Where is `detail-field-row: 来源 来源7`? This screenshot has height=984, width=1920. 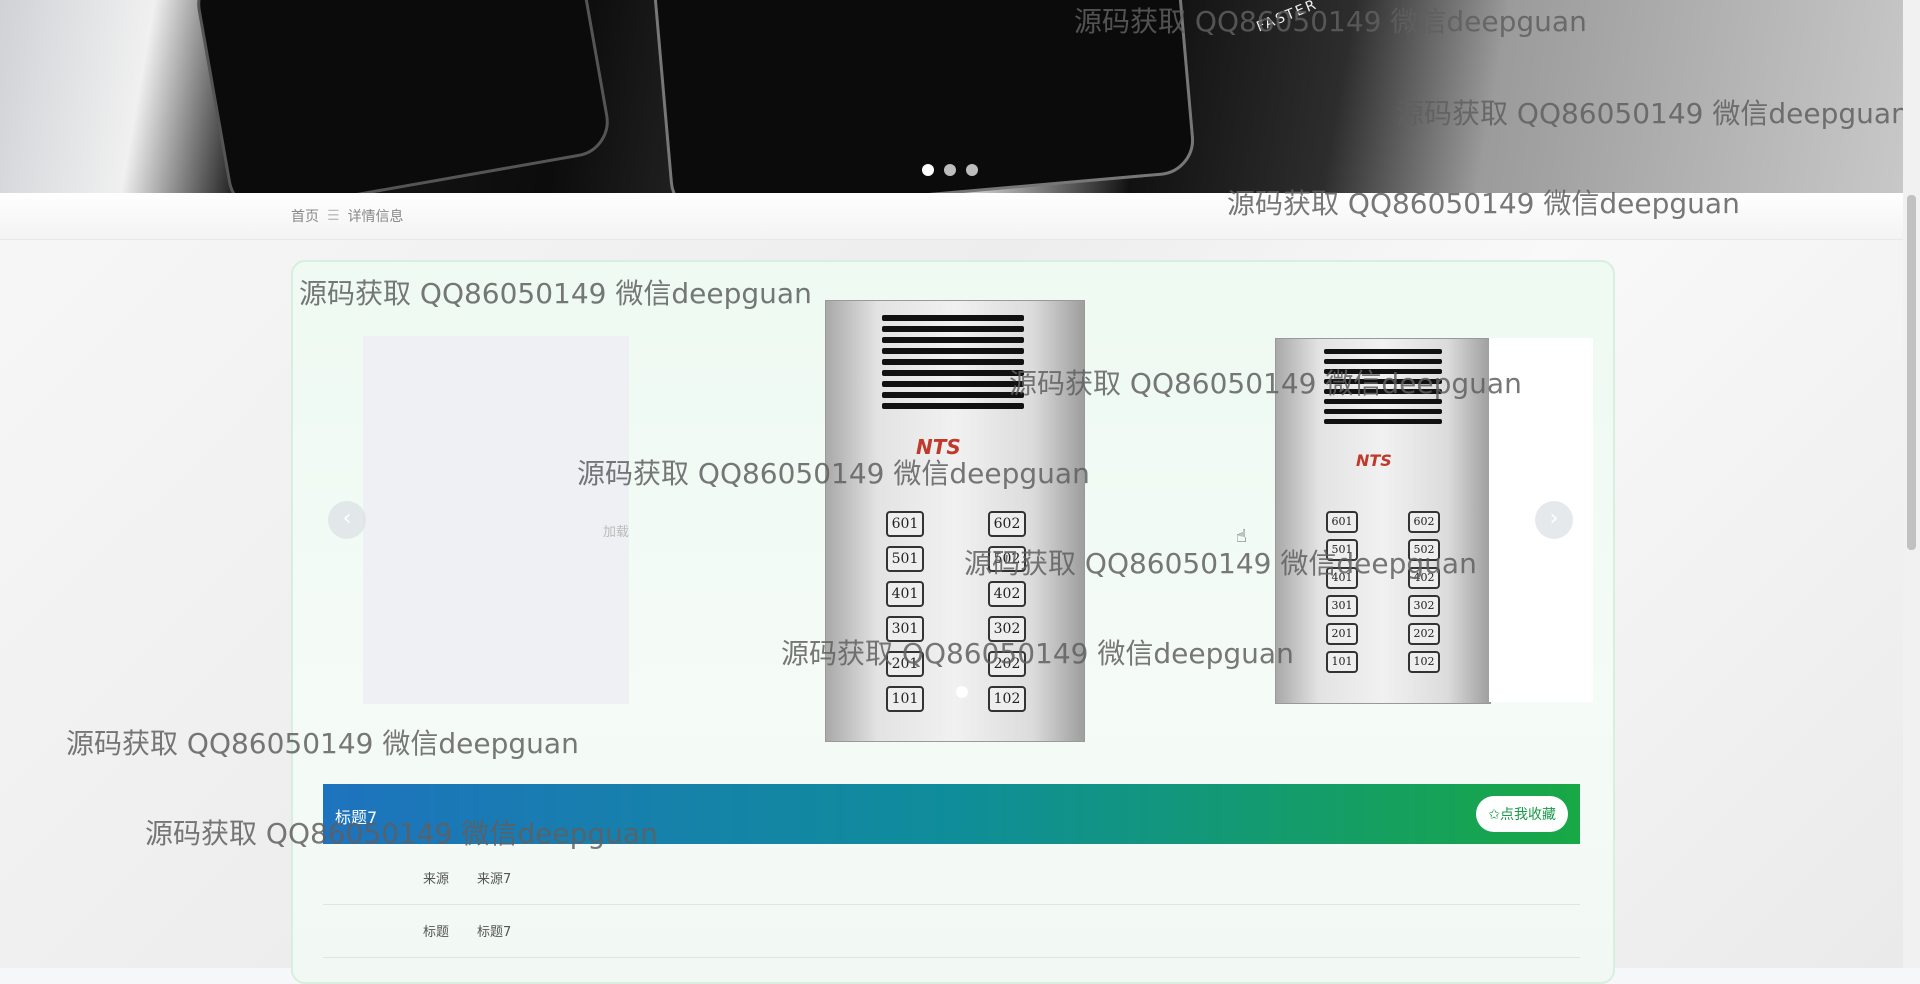 detail-field-row: 来源 来源7 is located at coordinates (951, 878).